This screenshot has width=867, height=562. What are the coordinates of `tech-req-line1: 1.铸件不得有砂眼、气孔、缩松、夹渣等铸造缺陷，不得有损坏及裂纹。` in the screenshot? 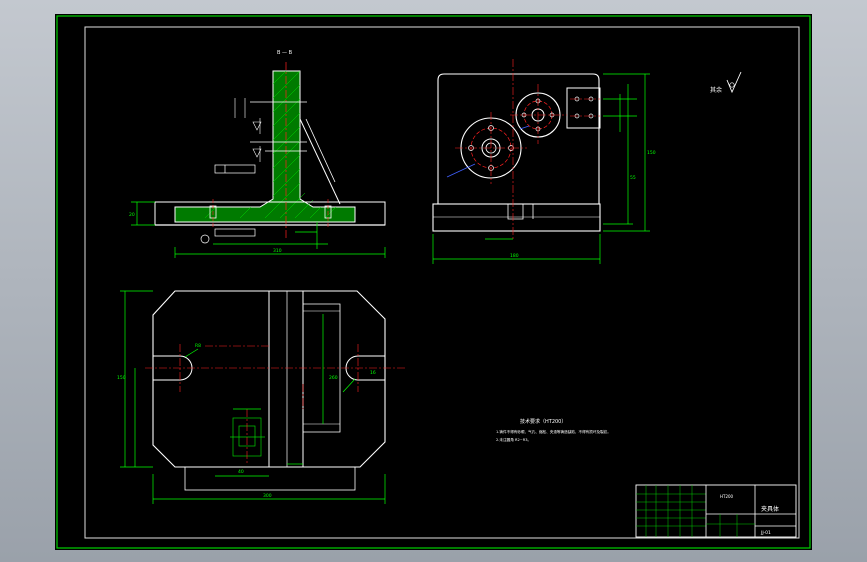 It's located at (553, 431).